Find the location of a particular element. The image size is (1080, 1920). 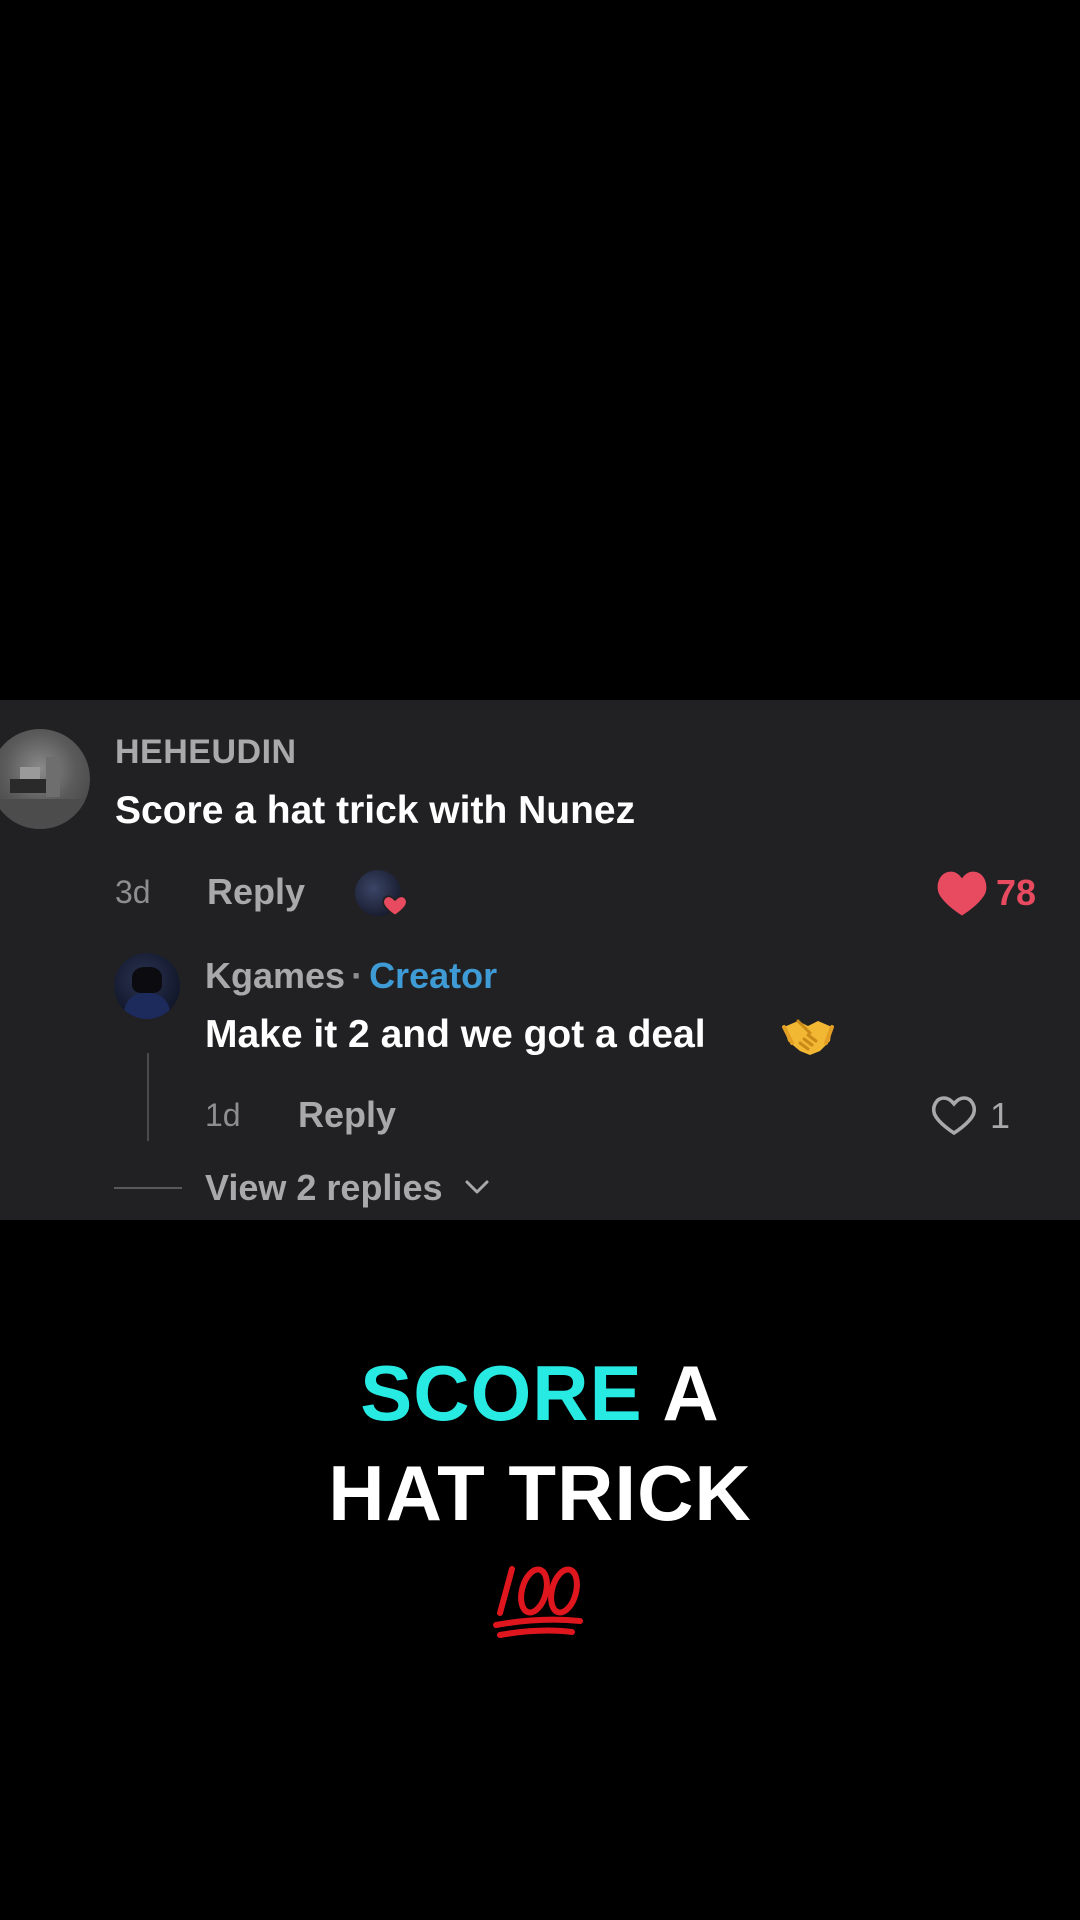

comment-like-count: 78 is located at coordinates (1016, 892).